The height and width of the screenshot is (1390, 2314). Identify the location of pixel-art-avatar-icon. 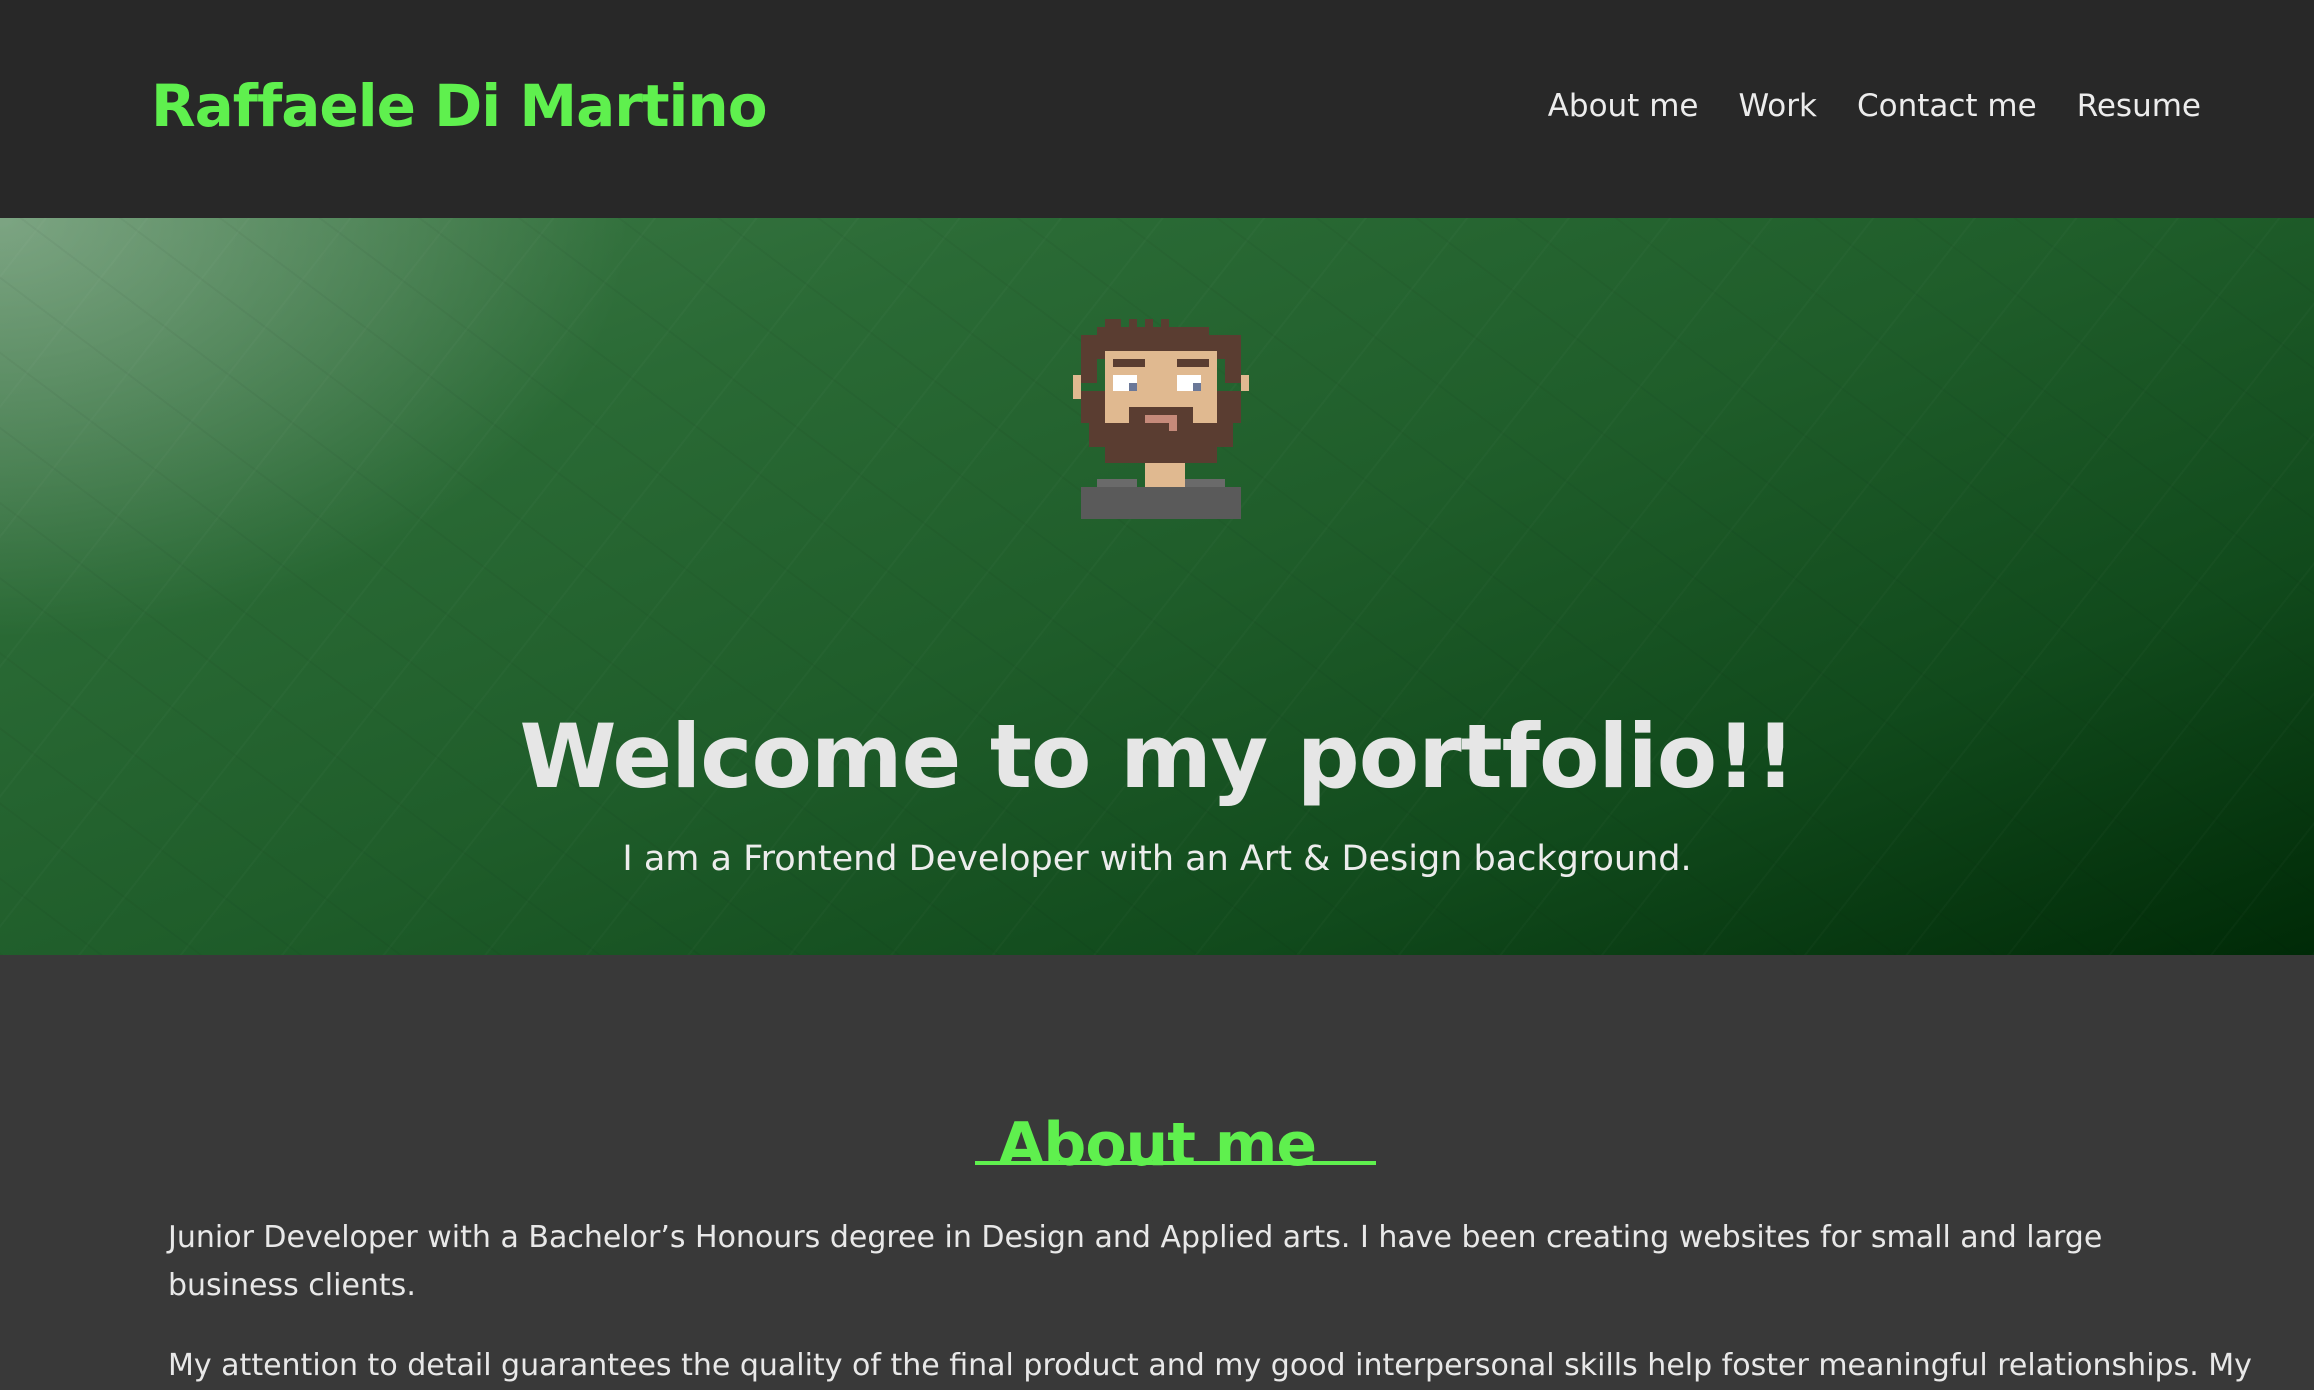
(1161, 419).